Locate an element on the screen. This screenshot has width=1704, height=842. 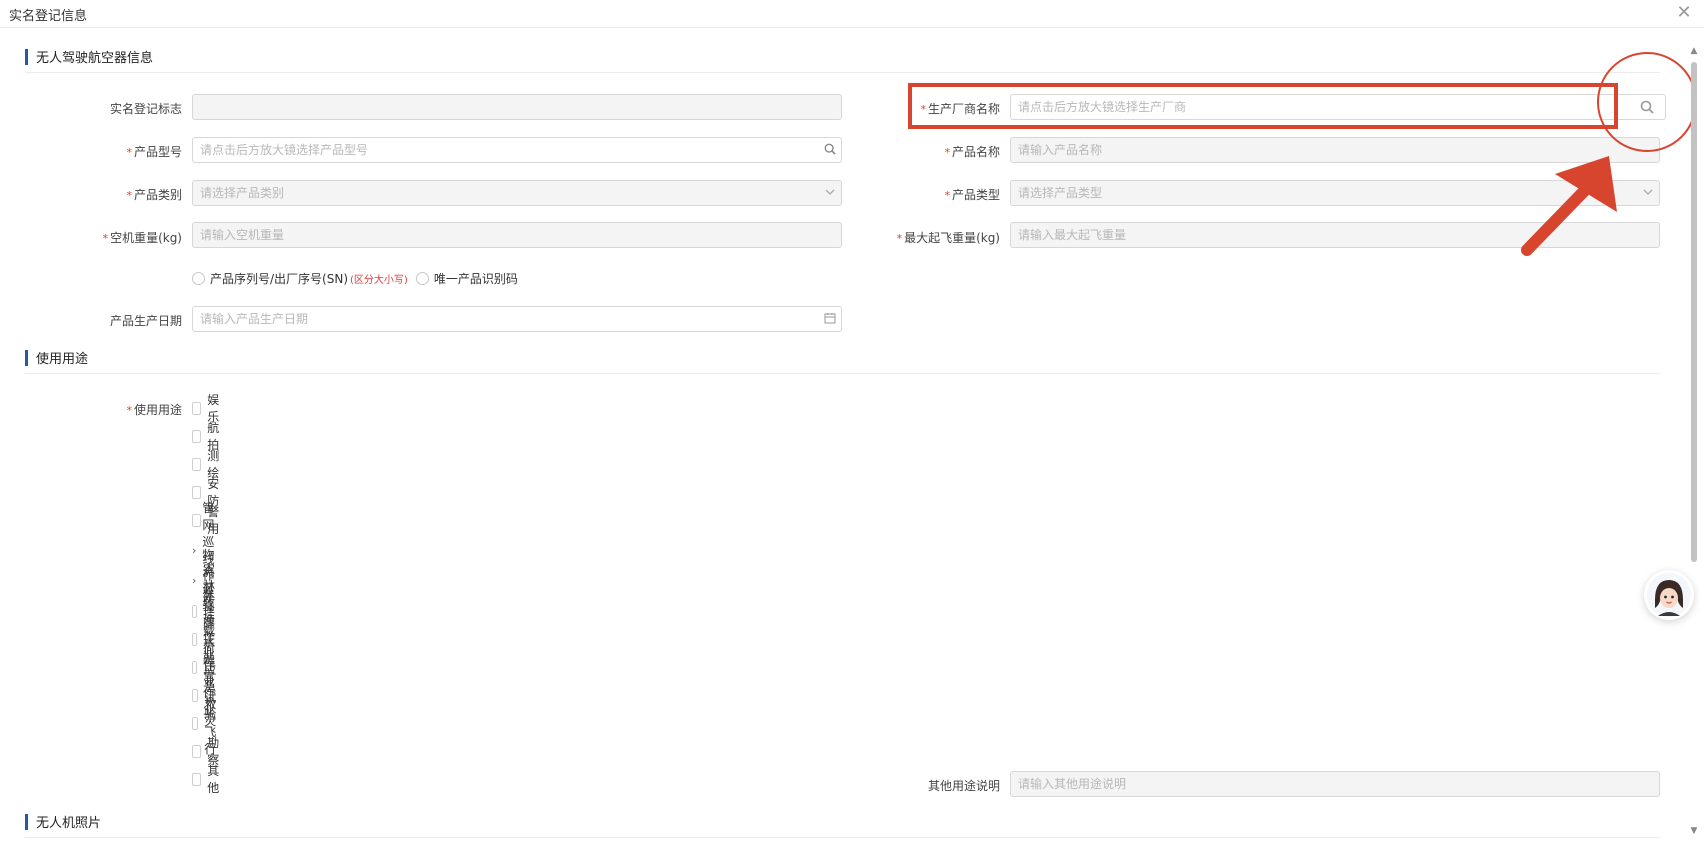
assistant-avatar-icon is located at coordinates (1669, 595).